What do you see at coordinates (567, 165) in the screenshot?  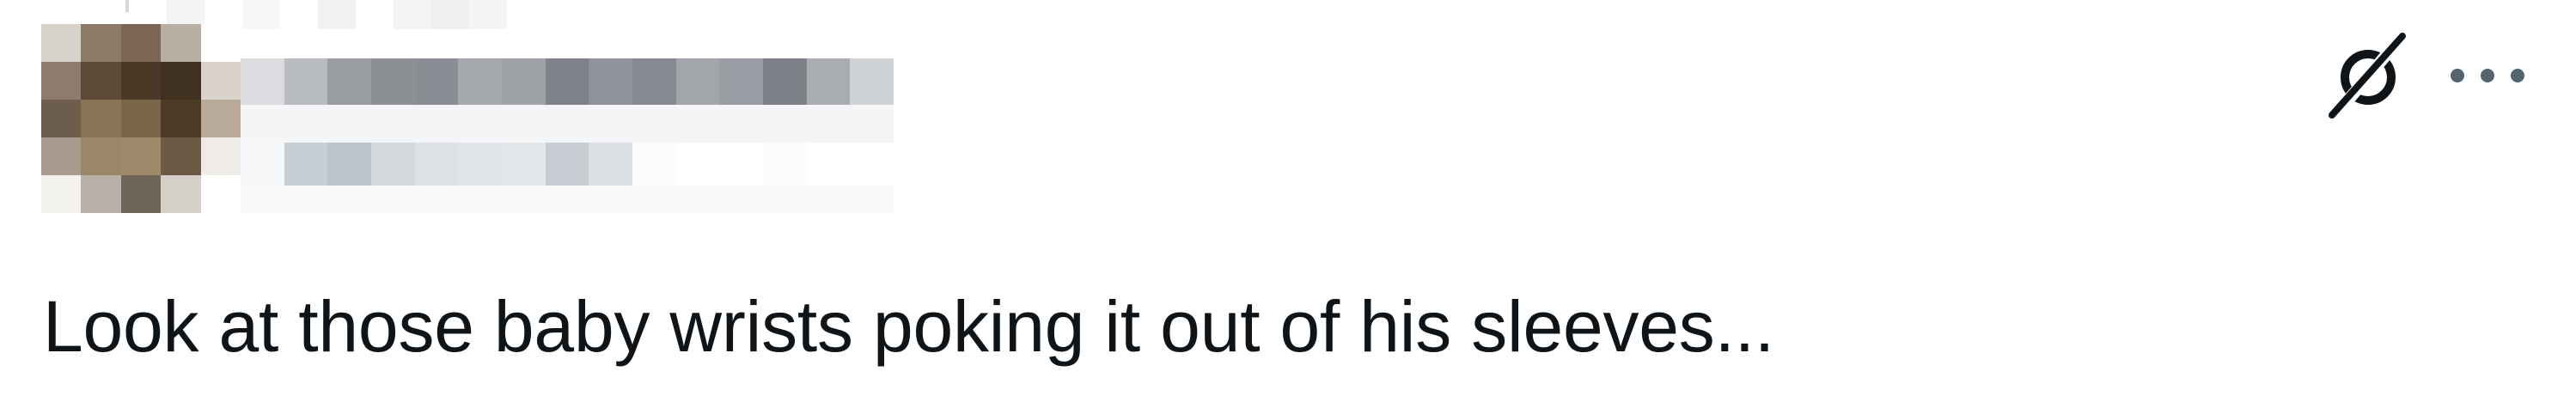 I see `handle-redacted` at bounding box center [567, 165].